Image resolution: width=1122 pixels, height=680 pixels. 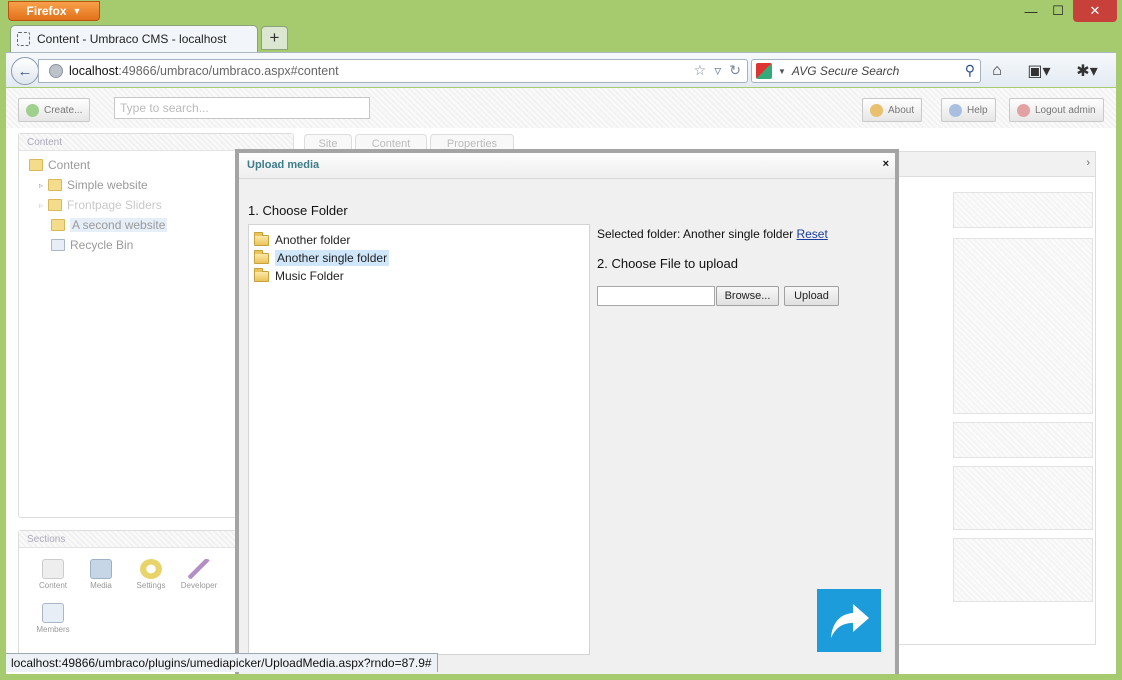 I want to click on search-placeholder: AVG Secure Search, so click(x=845, y=71).